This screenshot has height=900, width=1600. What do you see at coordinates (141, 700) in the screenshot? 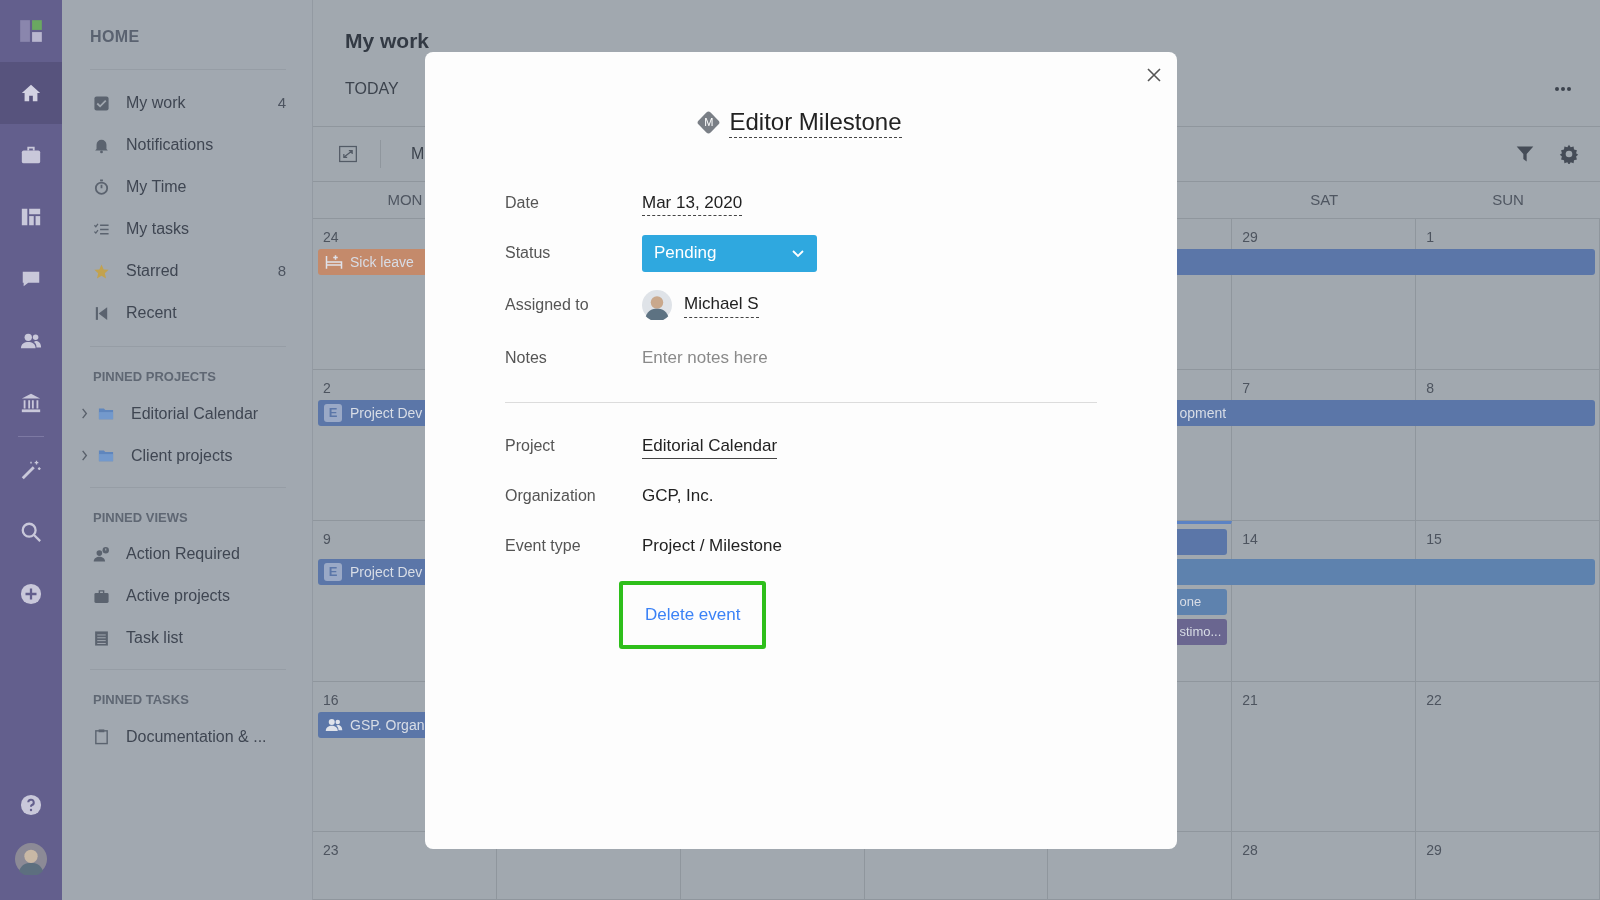
I see `section-heading: PINNED TASKS` at bounding box center [141, 700].